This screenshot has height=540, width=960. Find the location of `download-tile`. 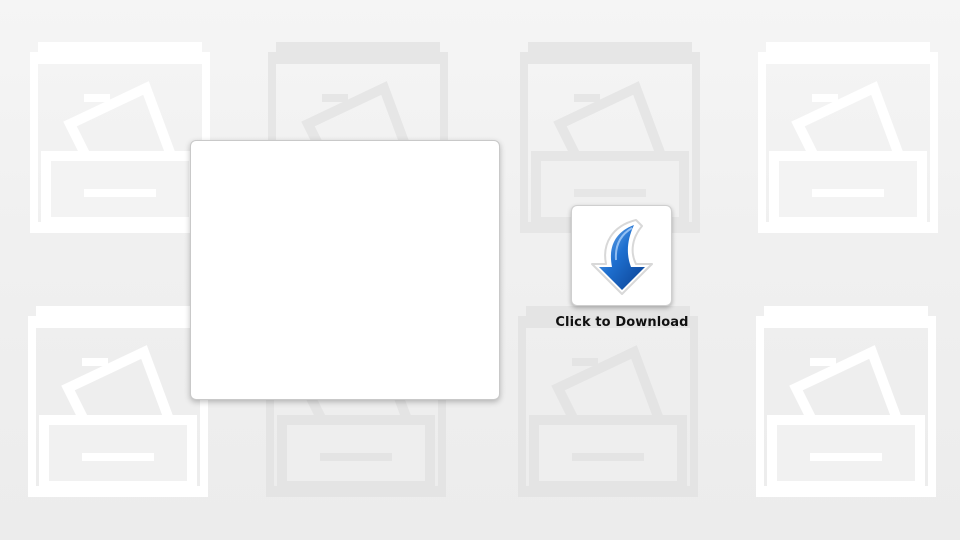

download-tile is located at coordinates (621, 255).